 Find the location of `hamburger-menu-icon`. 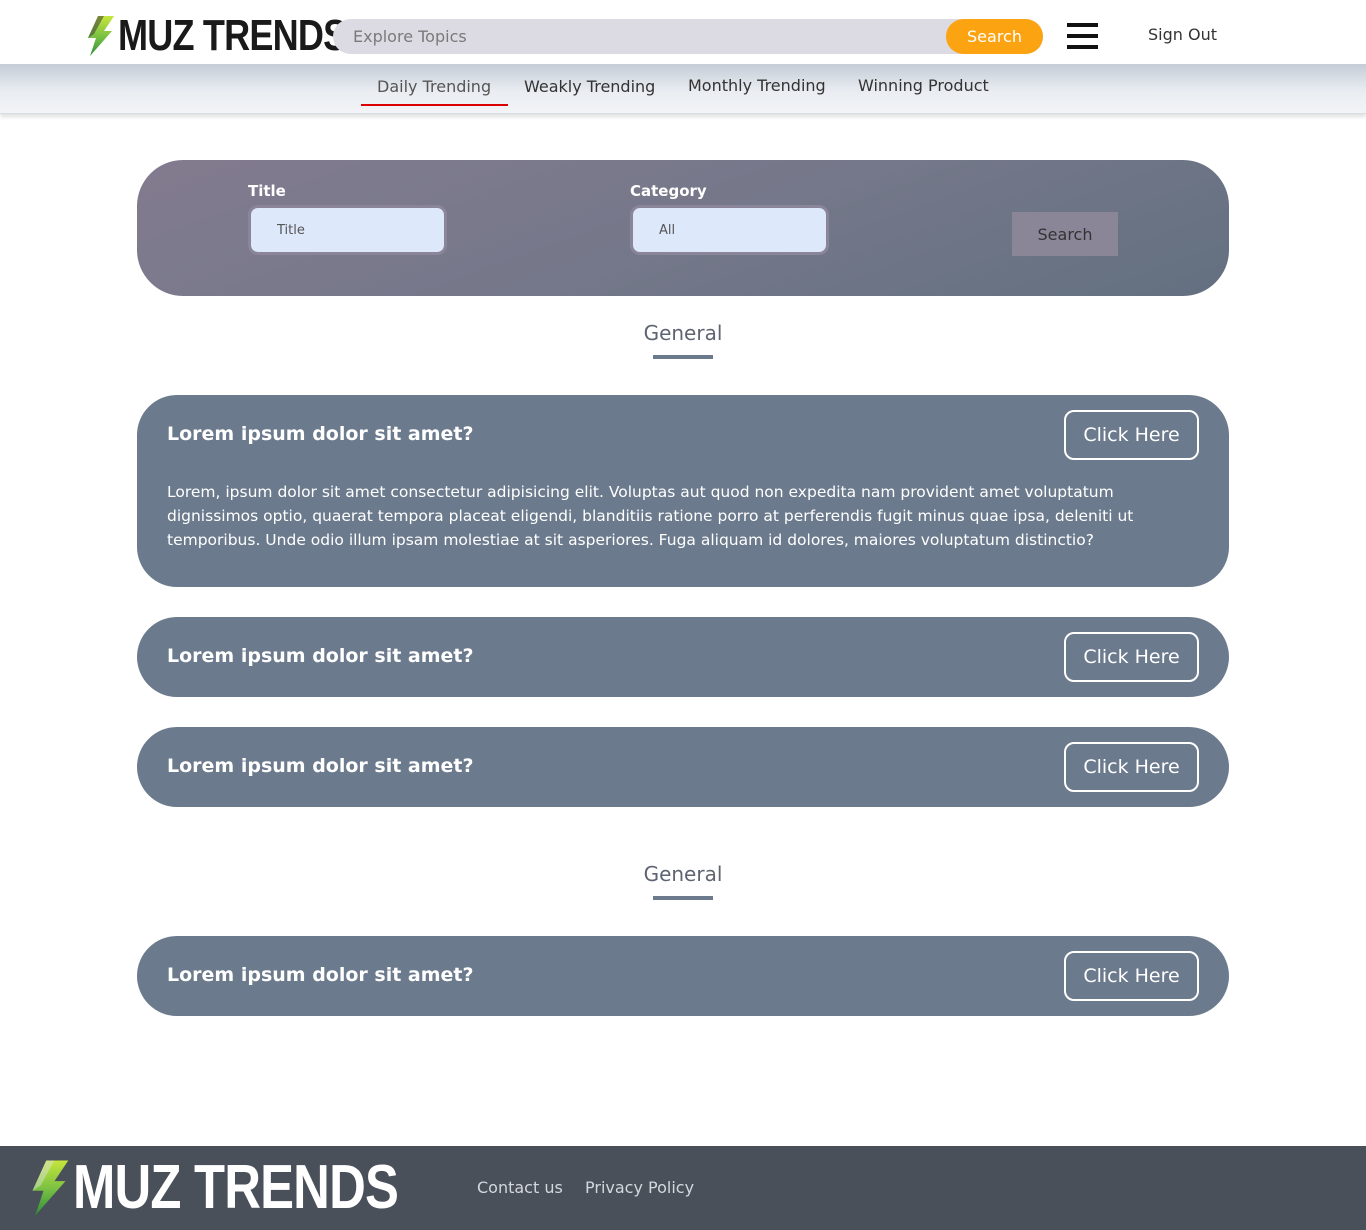

hamburger-menu-icon is located at coordinates (1082, 36).